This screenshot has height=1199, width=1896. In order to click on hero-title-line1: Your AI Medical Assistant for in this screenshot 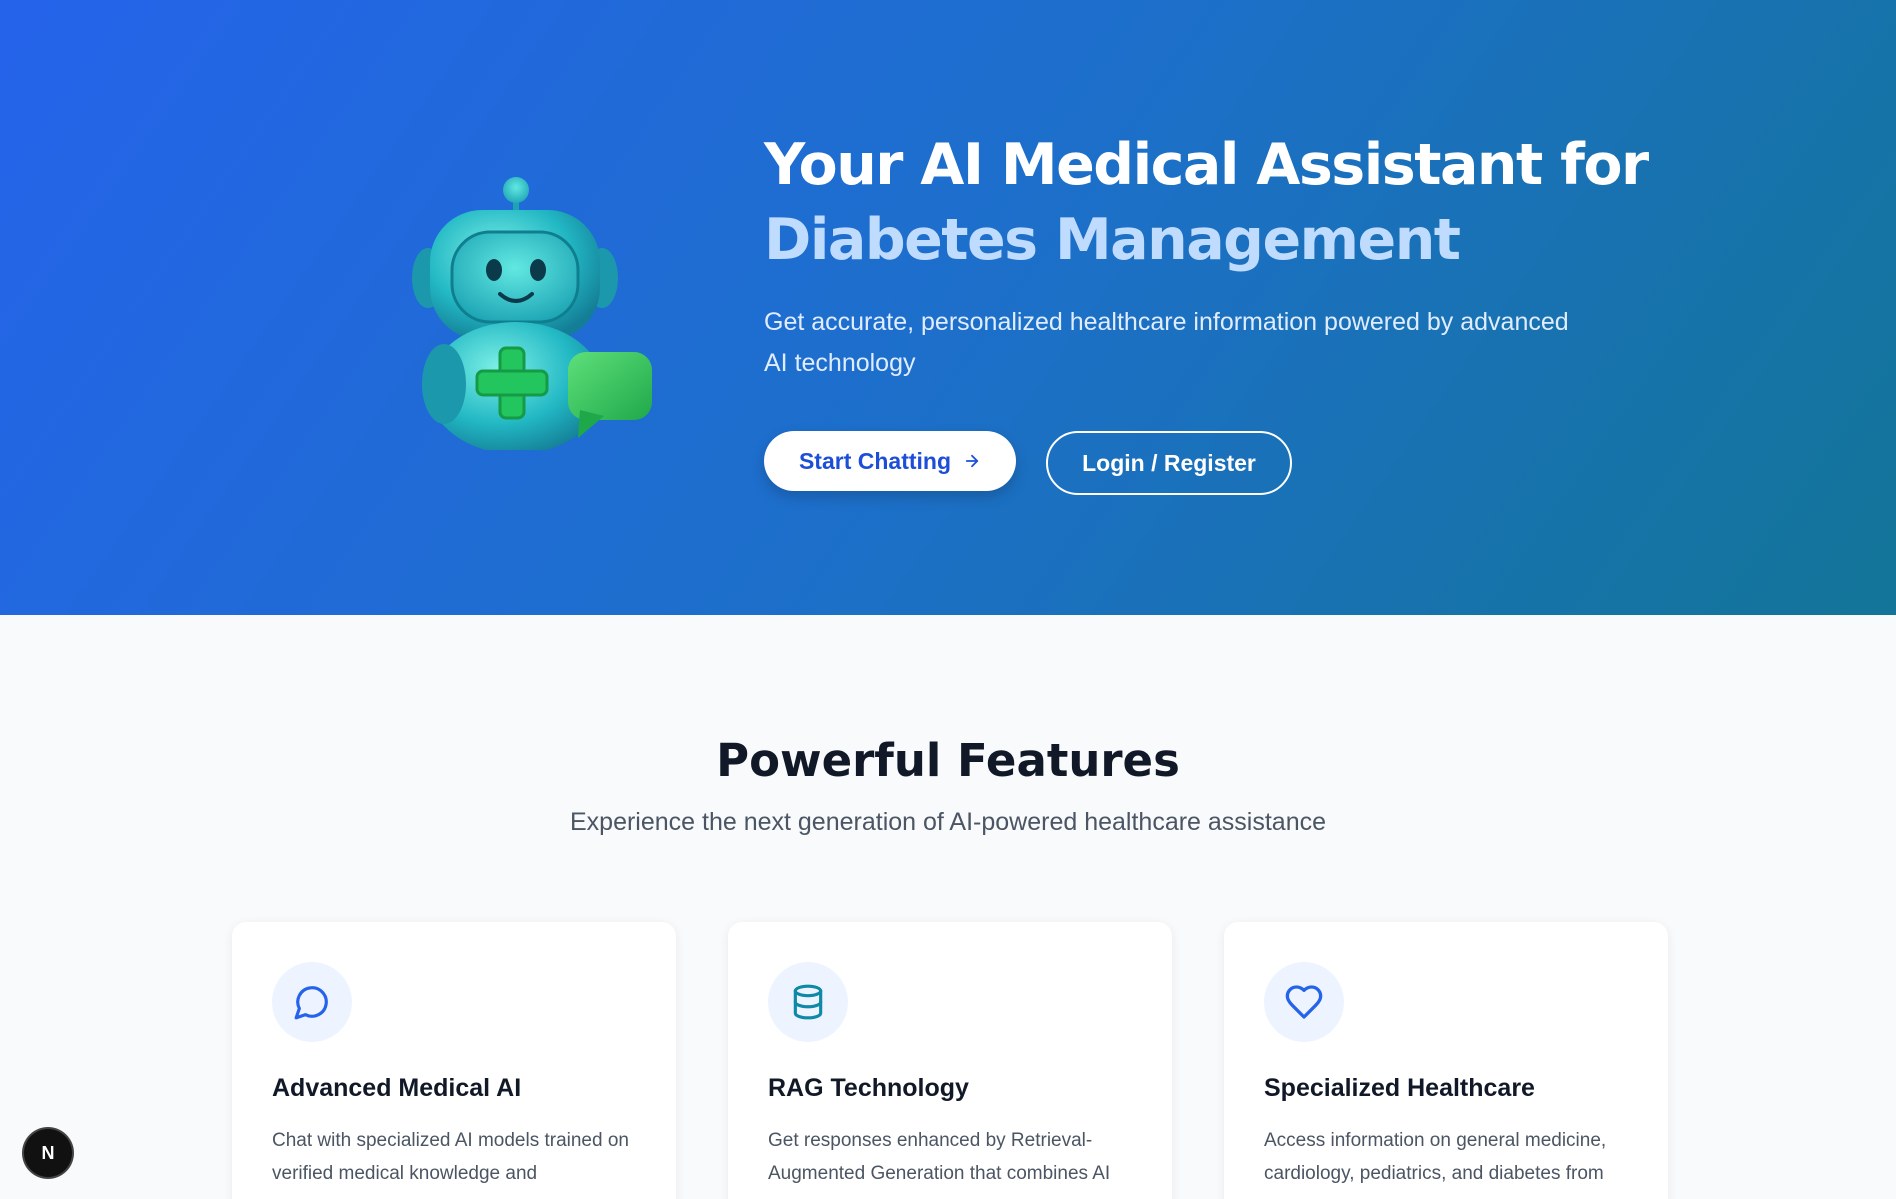, I will do `click(1206, 165)`.